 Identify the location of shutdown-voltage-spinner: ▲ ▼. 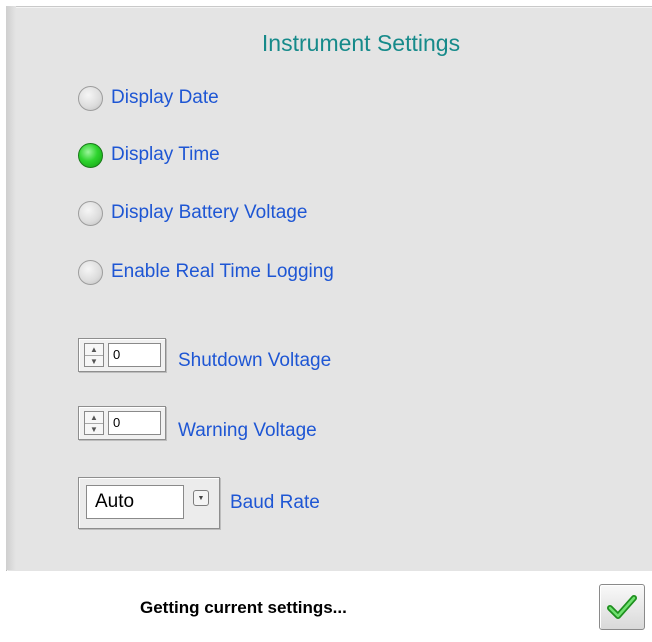
(94, 355).